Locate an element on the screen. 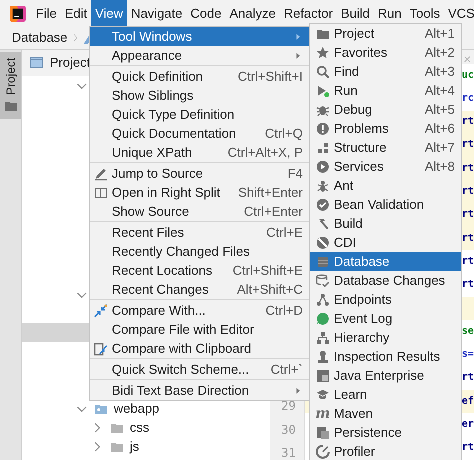 The image size is (474, 460). exclamation-icon is located at coordinates (323, 129).